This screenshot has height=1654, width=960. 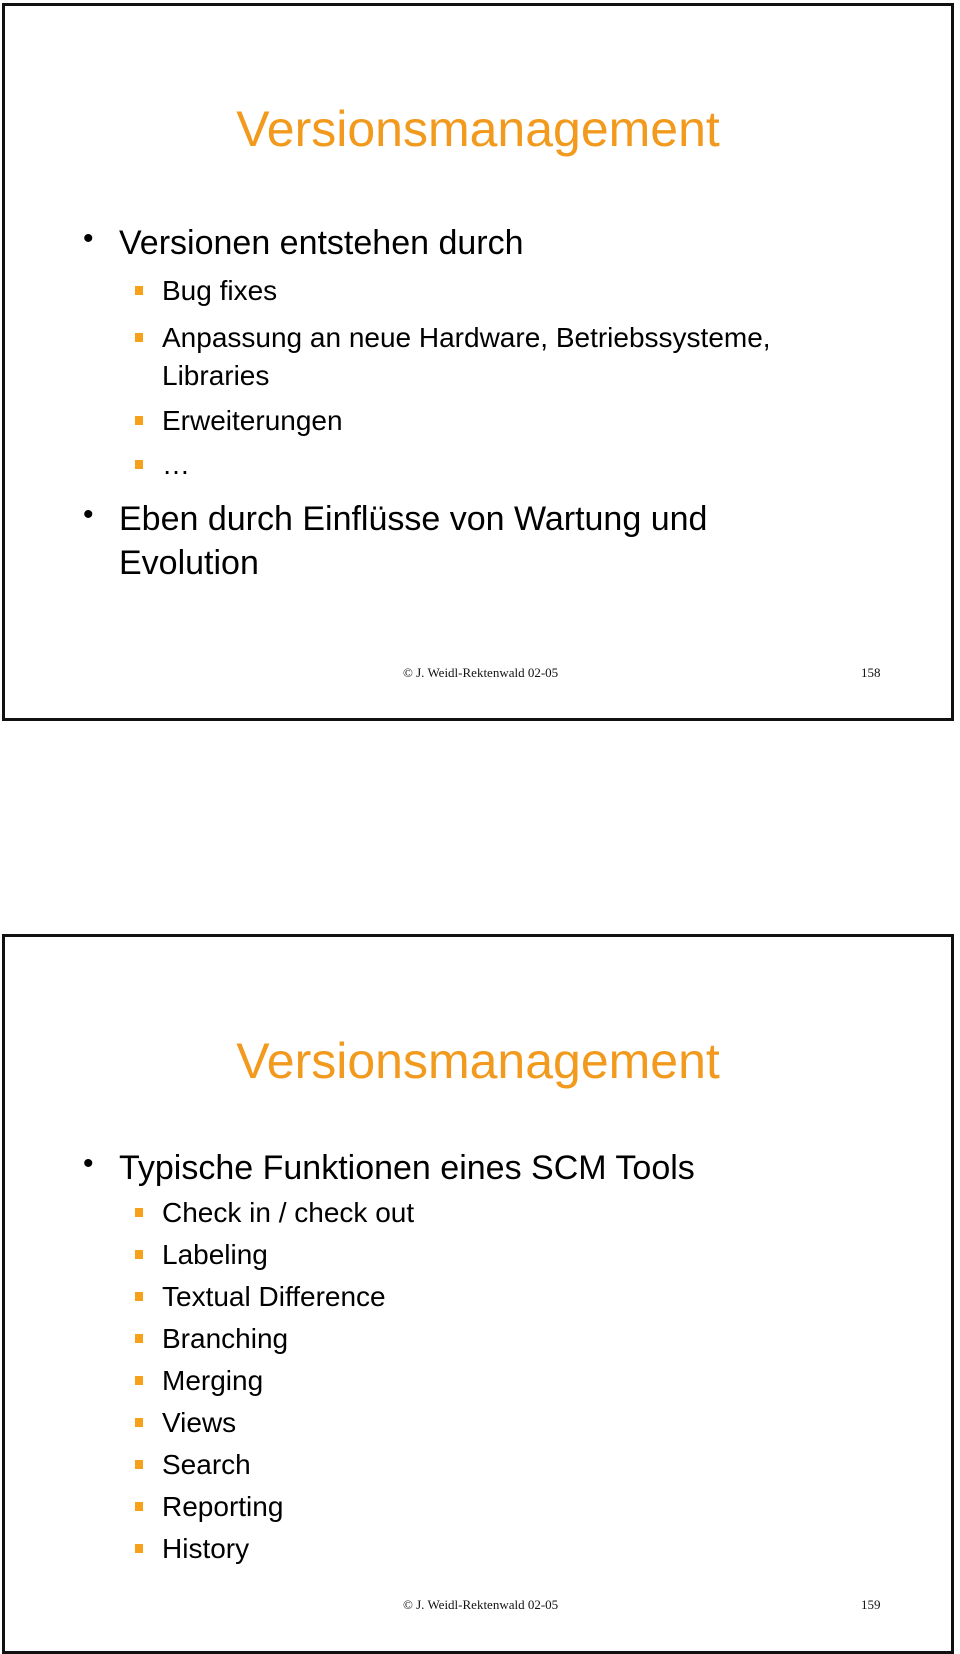 I want to click on sub-bullet-text: Branching, so click(x=225, y=1338).